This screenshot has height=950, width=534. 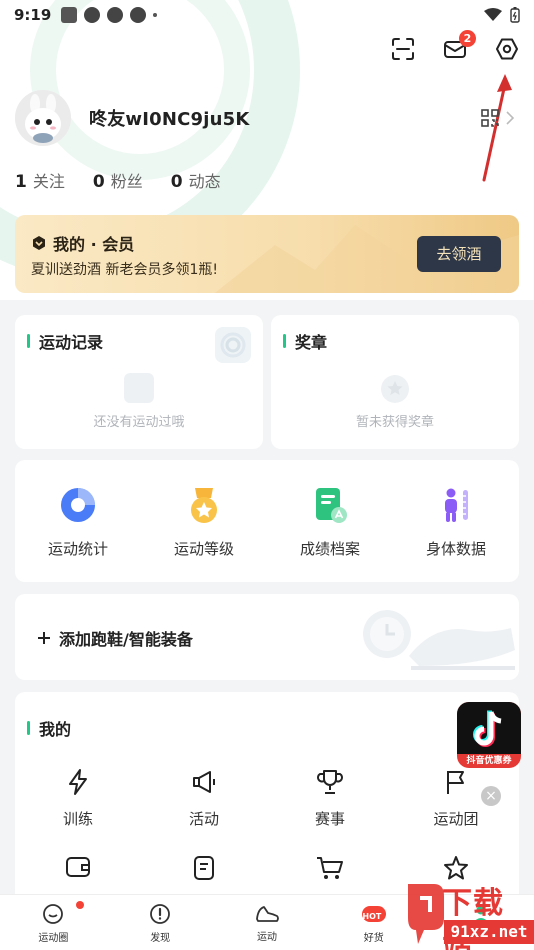 I want to click on sport-records-card: 运动记录 还没有运动过哦, so click(x=139, y=382).